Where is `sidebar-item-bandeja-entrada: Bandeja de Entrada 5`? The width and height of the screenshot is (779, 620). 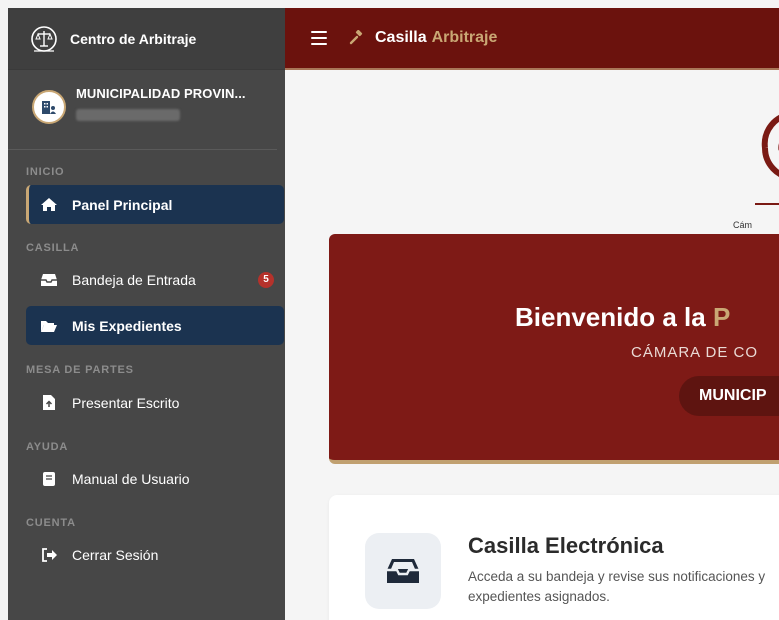
sidebar-item-bandeja-entrada: Bandeja de Entrada 5 is located at coordinates (155, 279).